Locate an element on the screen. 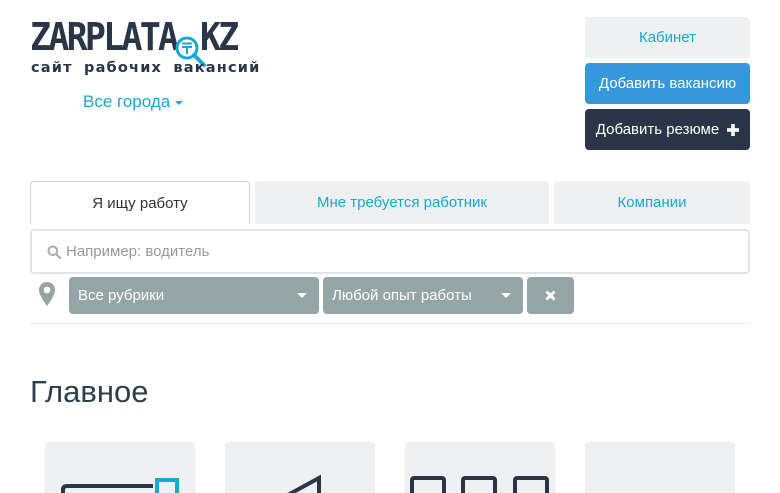 Image resolution: width=780 pixels, height=493 pixels. search-box is located at coordinates (390, 251).